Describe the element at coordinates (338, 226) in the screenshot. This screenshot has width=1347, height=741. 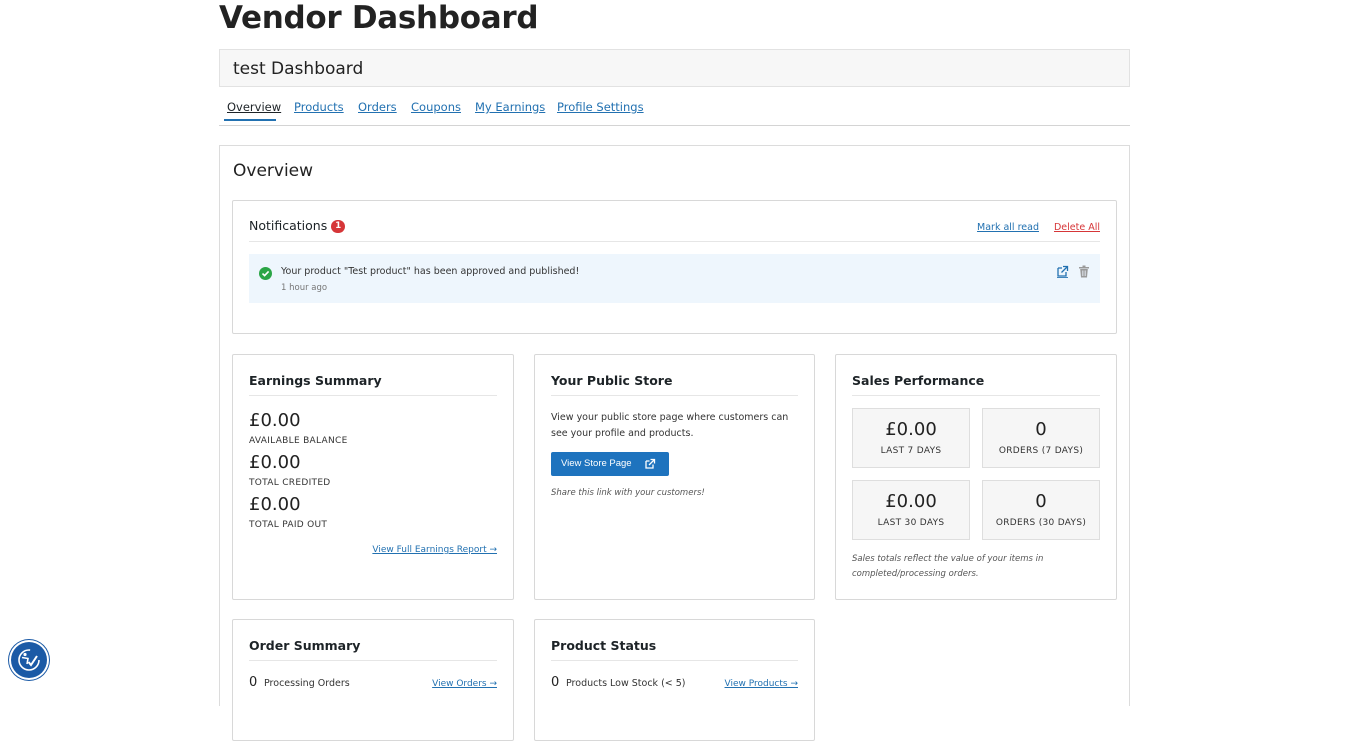
I see `notification-count-badge: 1` at that location.